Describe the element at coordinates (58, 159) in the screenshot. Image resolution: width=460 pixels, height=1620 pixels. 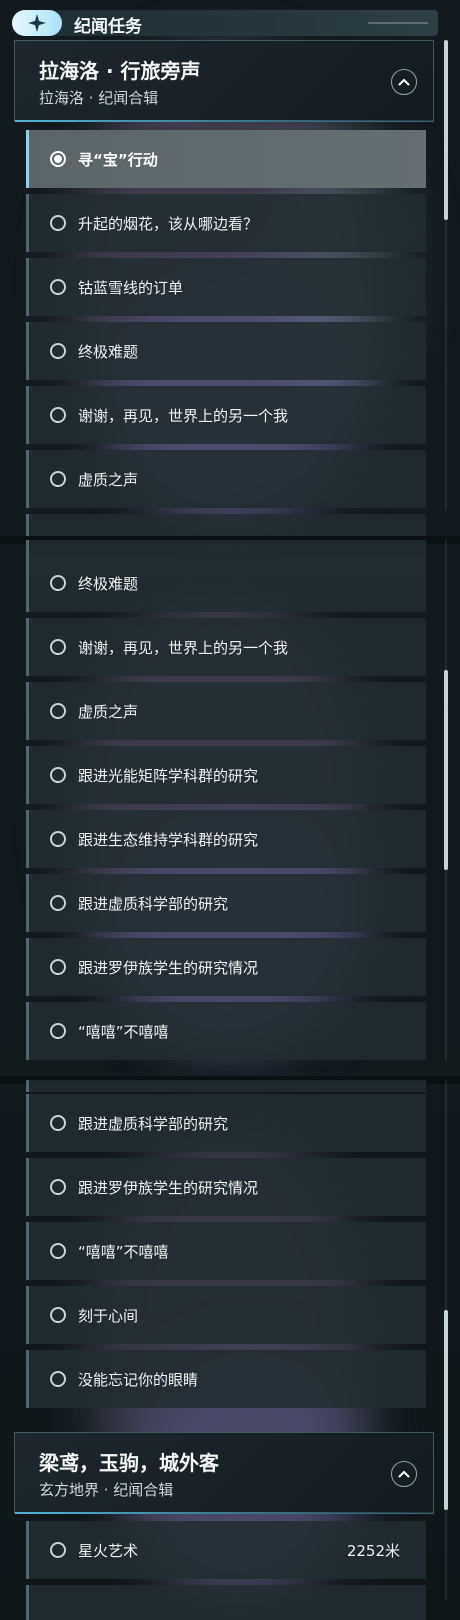
I see `radio-selected-icon` at that location.